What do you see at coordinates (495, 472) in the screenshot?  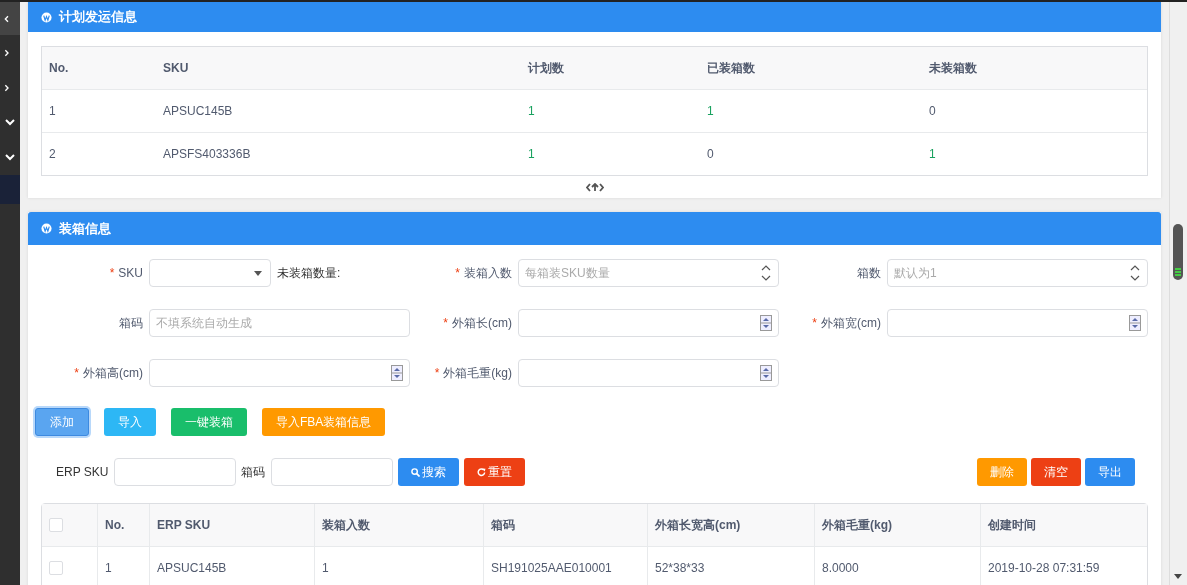 I see `reset-button: 重置` at bounding box center [495, 472].